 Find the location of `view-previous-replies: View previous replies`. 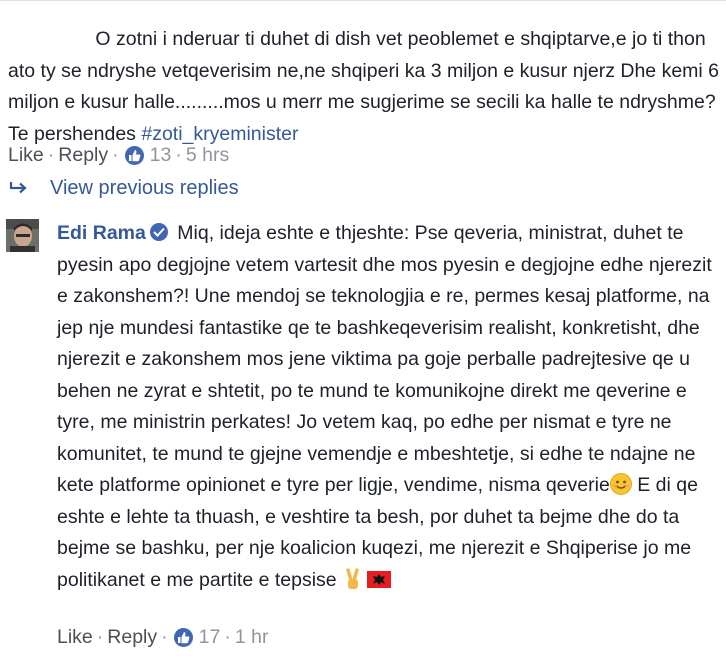

view-previous-replies: View previous replies is located at coordinates (123, 188).